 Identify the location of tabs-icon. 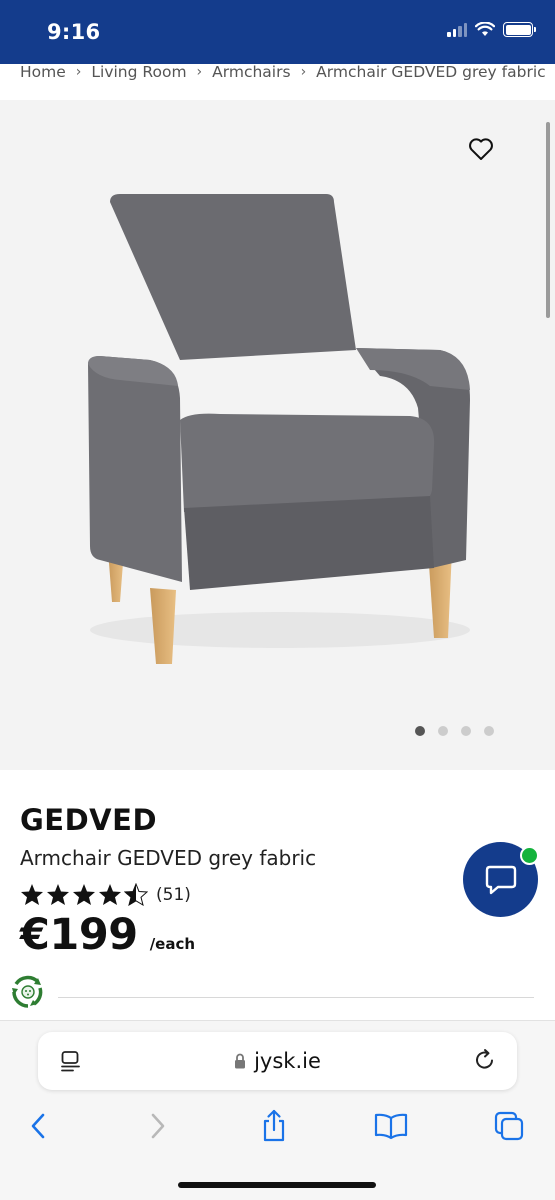
(509, 1126).